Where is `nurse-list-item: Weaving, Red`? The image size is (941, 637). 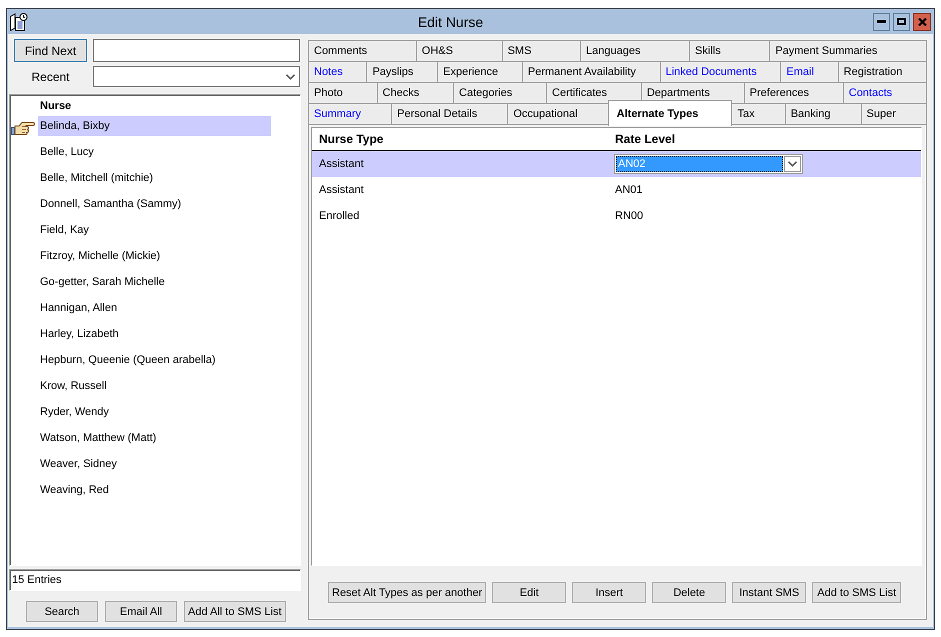 nurse-list-item: Weaving, Red is located at coordinates (154, 490).